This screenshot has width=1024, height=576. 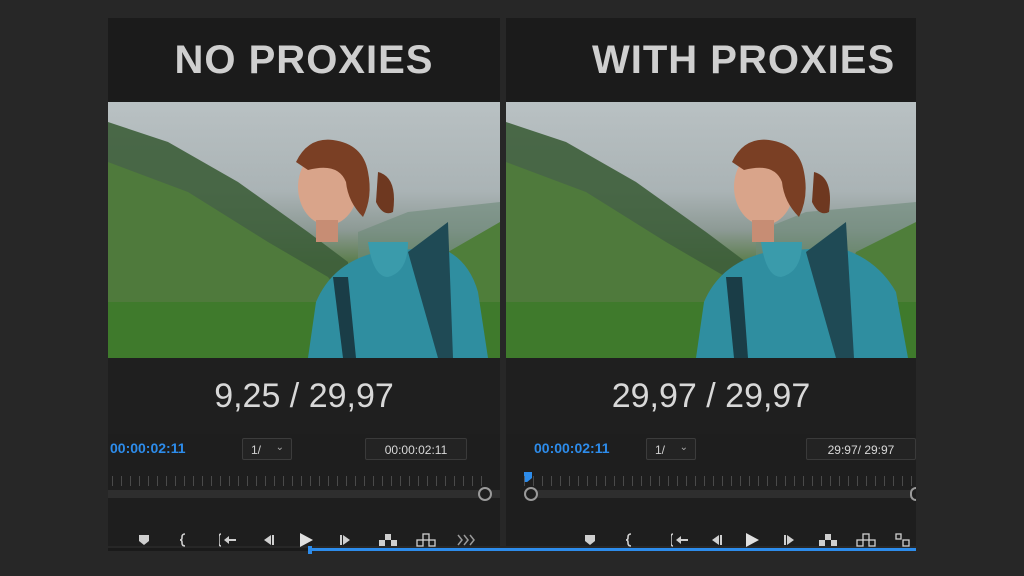 I want to click on panel-title: WITH PROXIES, so click(x=711, y=60).